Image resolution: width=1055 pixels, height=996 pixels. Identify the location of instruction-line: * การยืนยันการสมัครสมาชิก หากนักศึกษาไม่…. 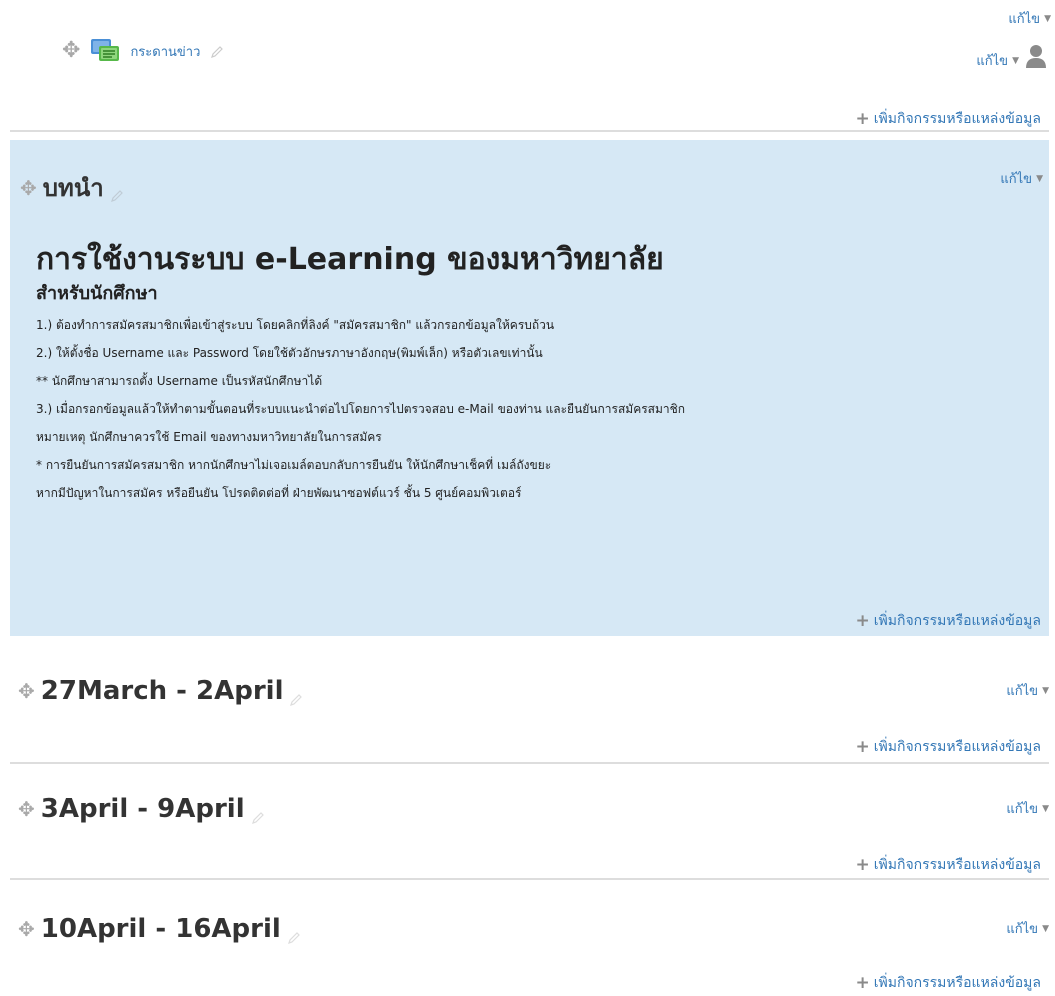
(294, 465).